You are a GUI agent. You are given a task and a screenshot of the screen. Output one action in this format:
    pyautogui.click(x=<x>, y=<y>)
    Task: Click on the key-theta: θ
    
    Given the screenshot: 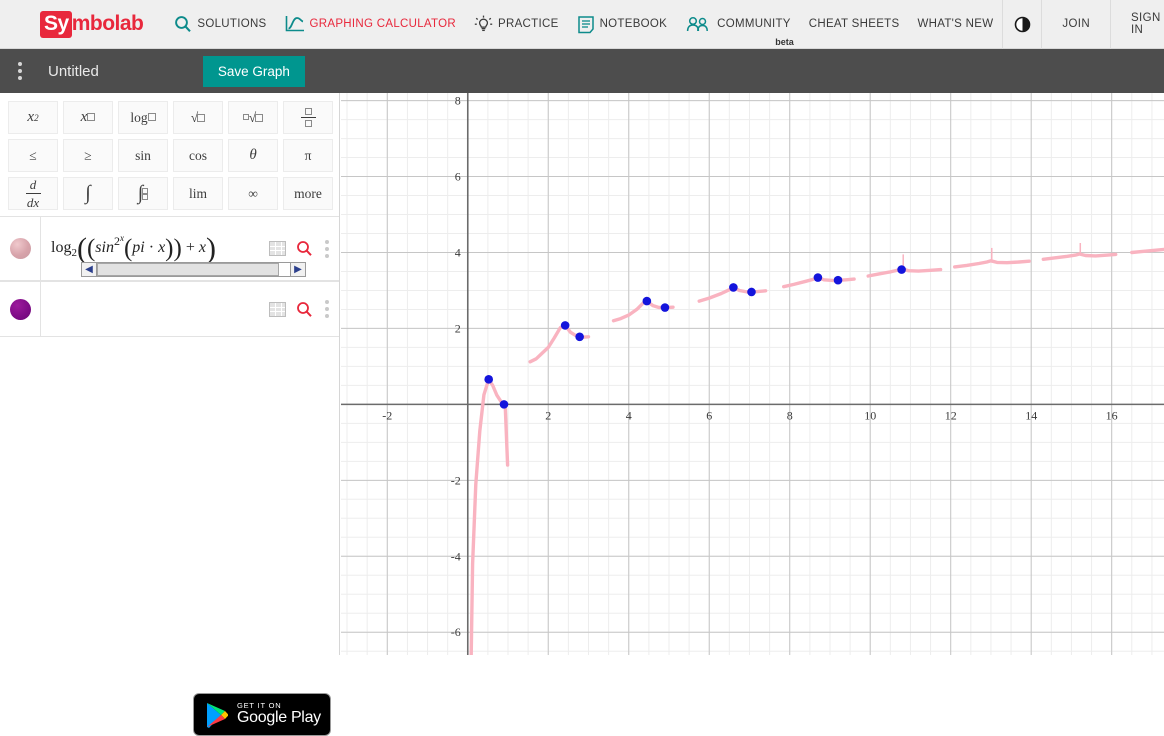 What is the action you would take?
    pyautogui.click(x=253, y=155)
    